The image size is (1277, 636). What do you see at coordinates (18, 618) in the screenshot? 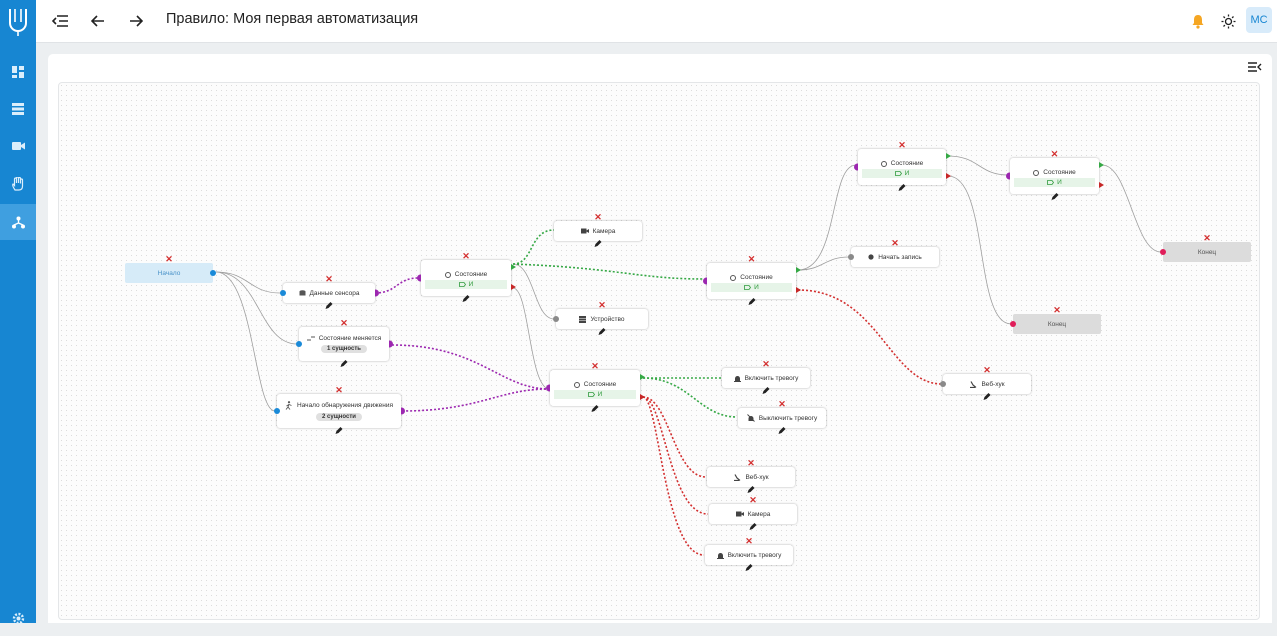
I see `nav-settings` at bounding box center [18, 618].